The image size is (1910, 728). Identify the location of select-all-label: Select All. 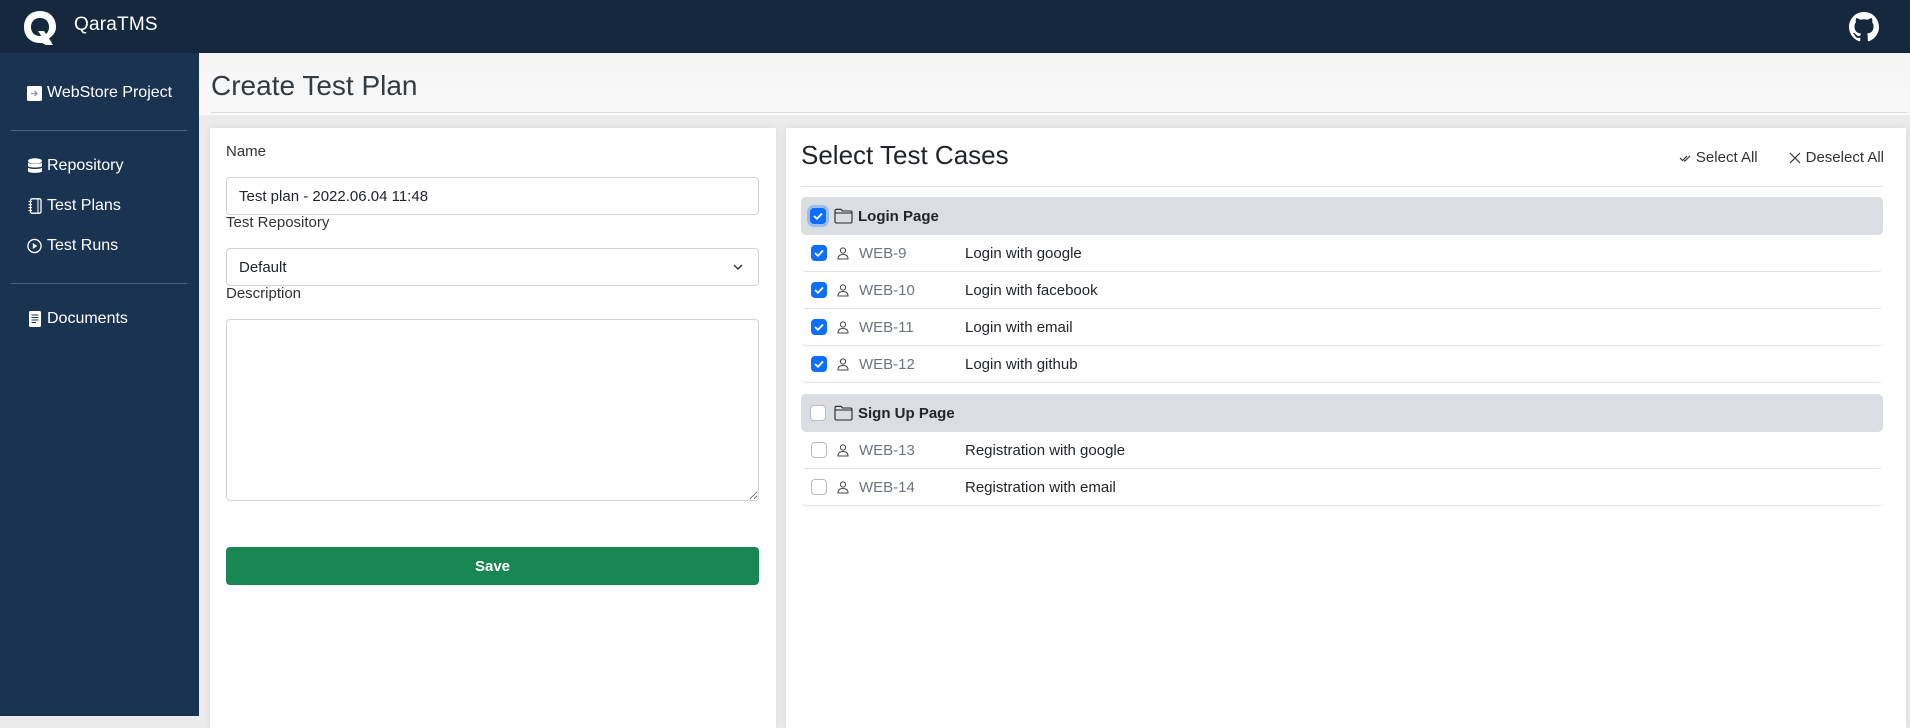
(1726, 157).